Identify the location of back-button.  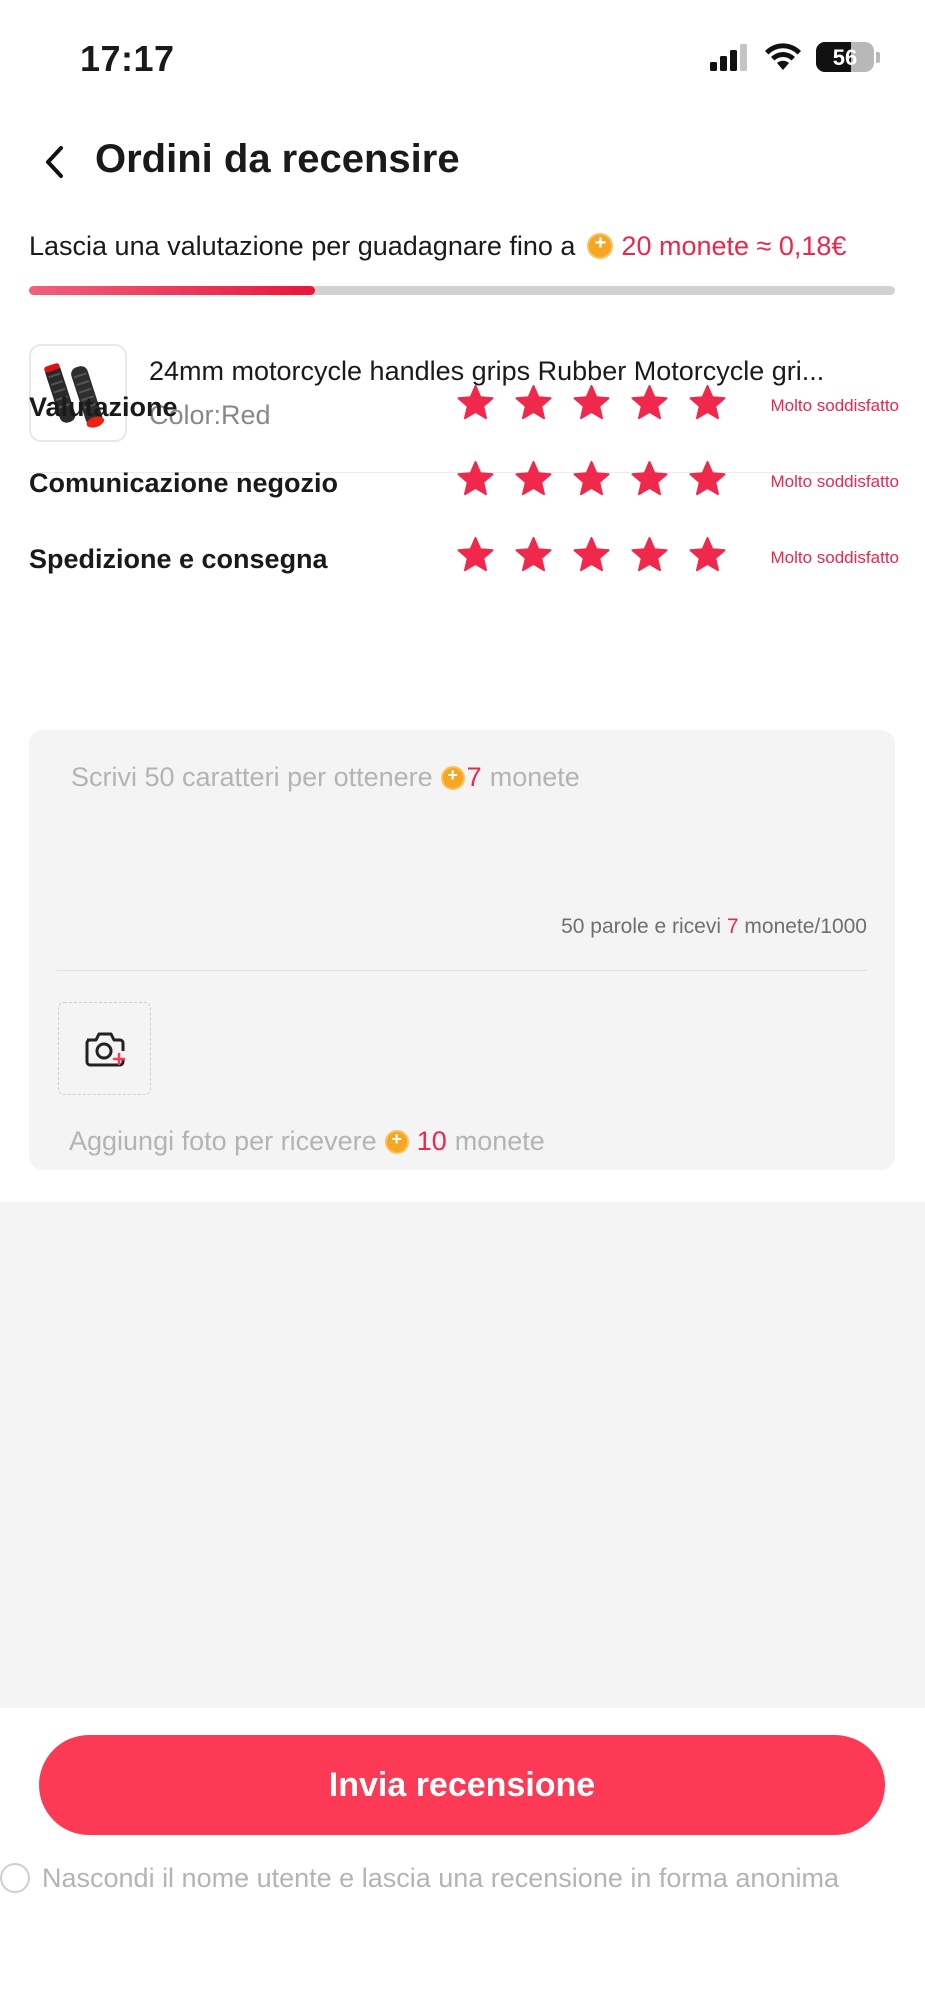
(56, 162).